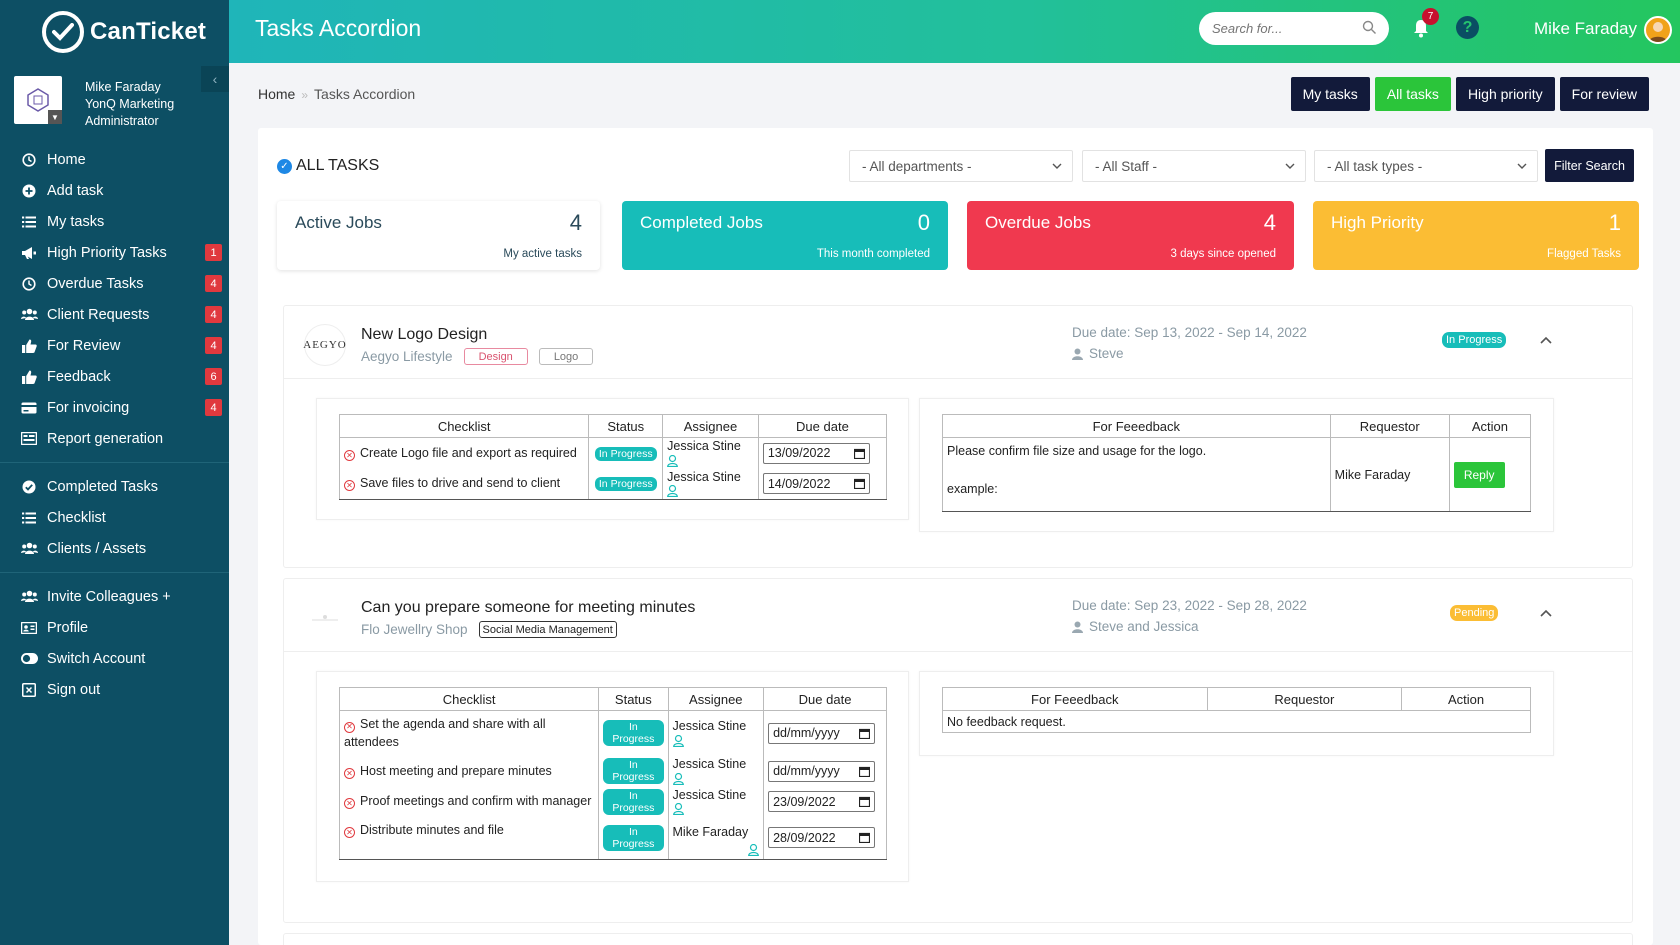 This screenshot has width=1680, height=945. I want to click on sidebar-item-for-invoicing: For invoicing 4, so click(114, 407).